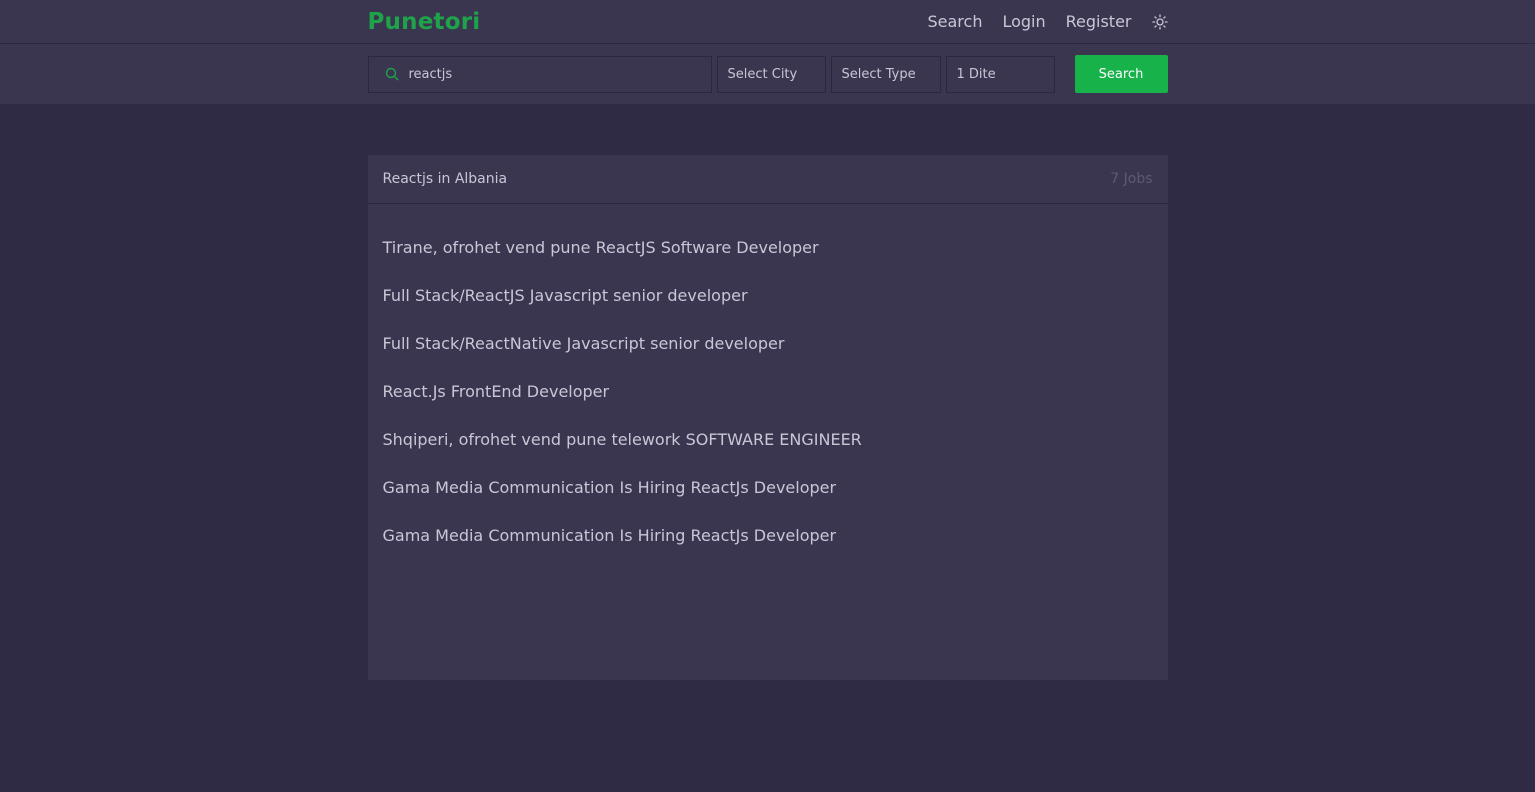  What do you see at coordinates (445, 179) in the screenshot?
I see `results-title: Reactjs in Albania` at bounding box center [445, 179].